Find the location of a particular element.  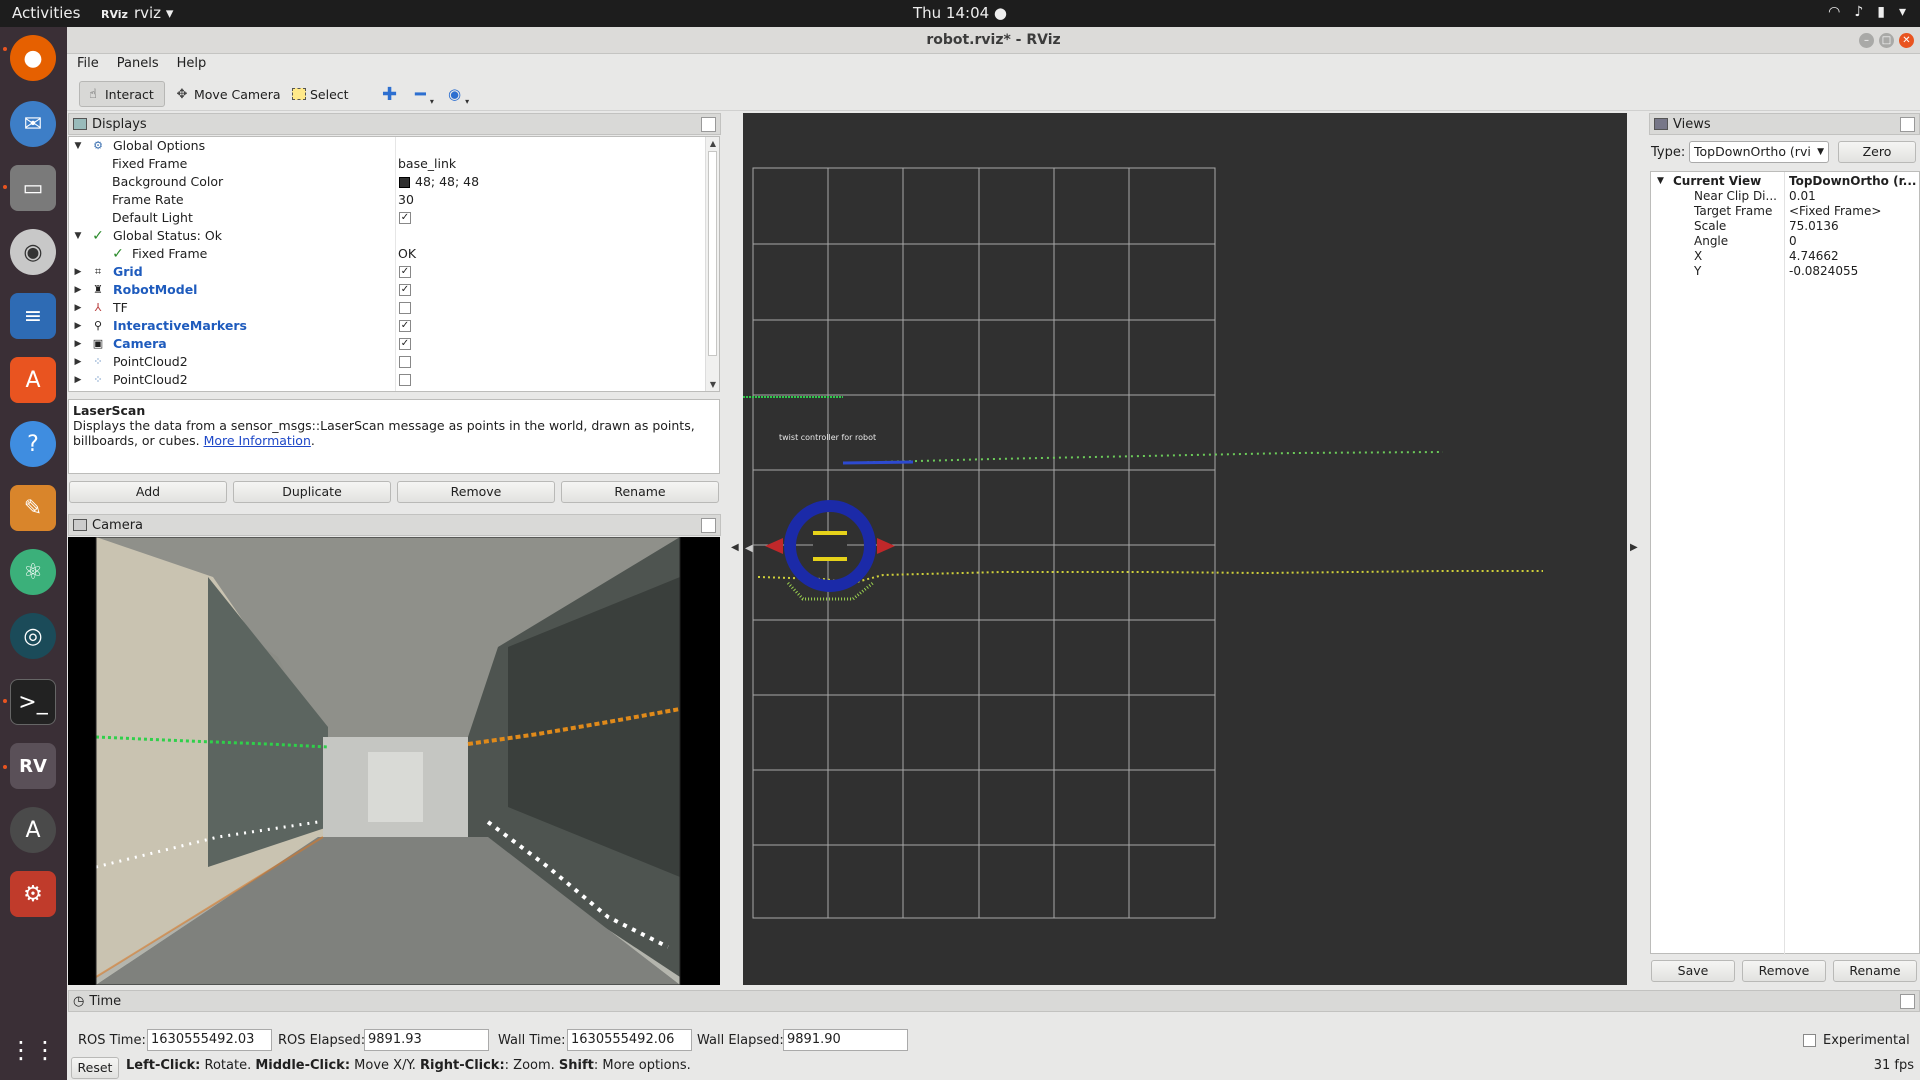

properties-tool-button: ◉ ▾ is located at coordinates (458, 94).